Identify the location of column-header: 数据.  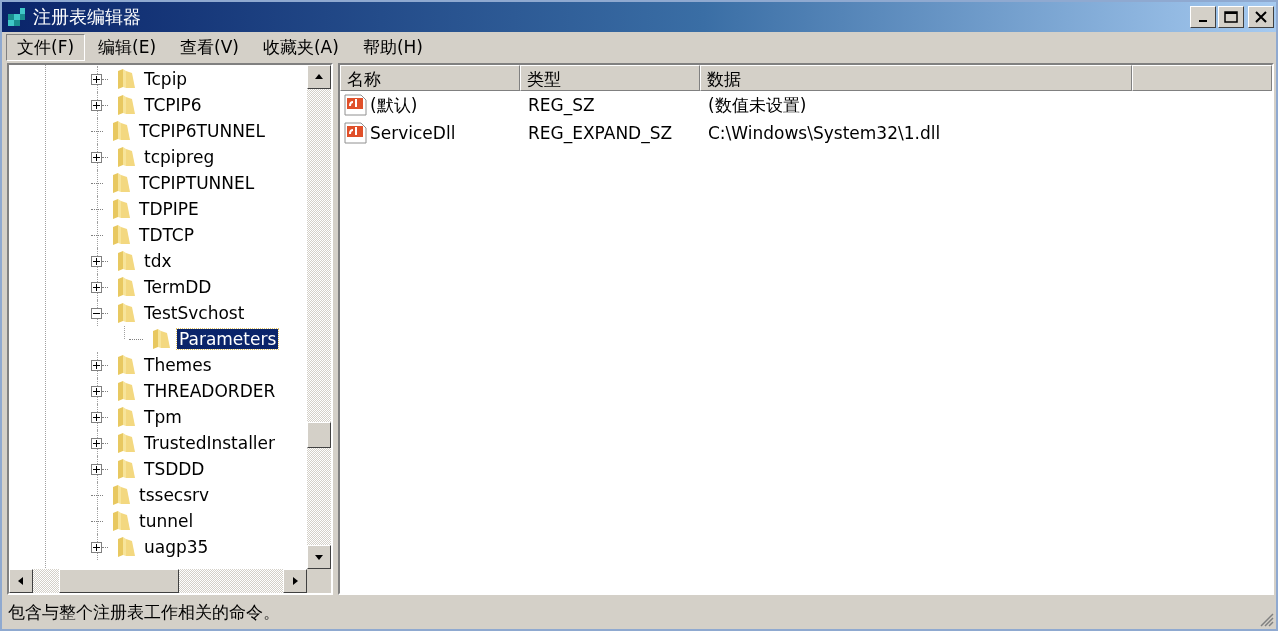
(916, 78).